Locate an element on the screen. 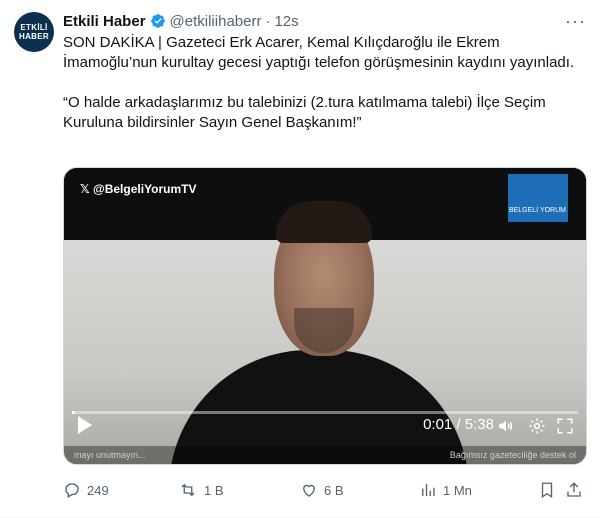 The image size is (600, 518). retweet-button: 1 B is located at coordinates (201, 490).